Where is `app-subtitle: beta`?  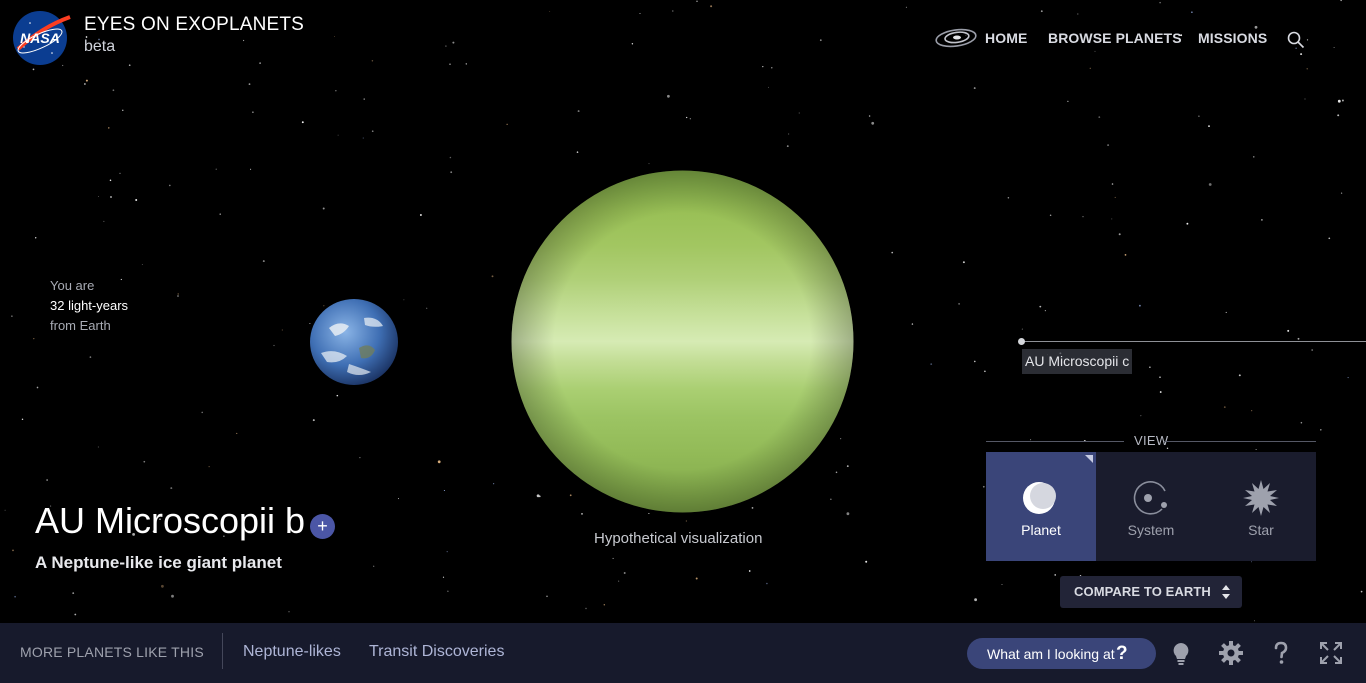 app-subtitle: beta is located at coordinates (100, 46).